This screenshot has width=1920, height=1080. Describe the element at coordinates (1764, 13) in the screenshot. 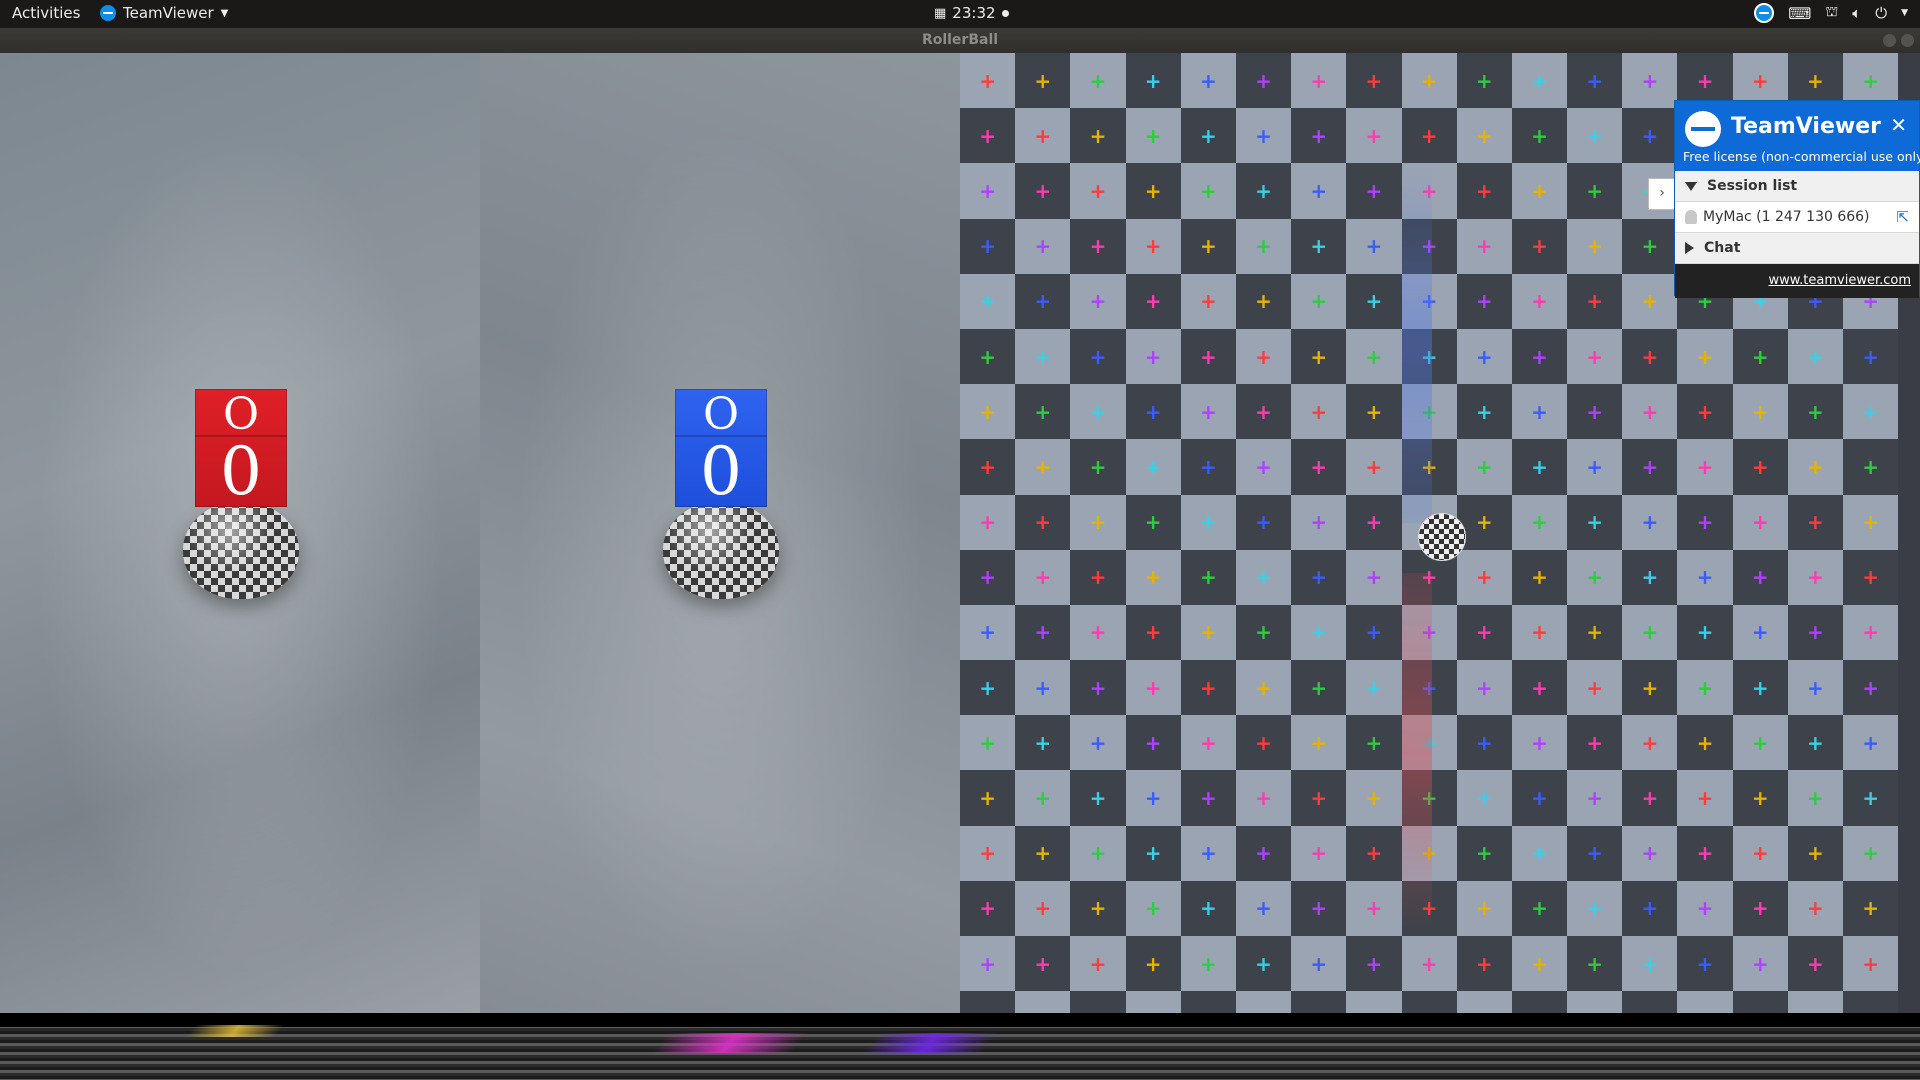

I see `teamviewer-tray-icon` at that location.